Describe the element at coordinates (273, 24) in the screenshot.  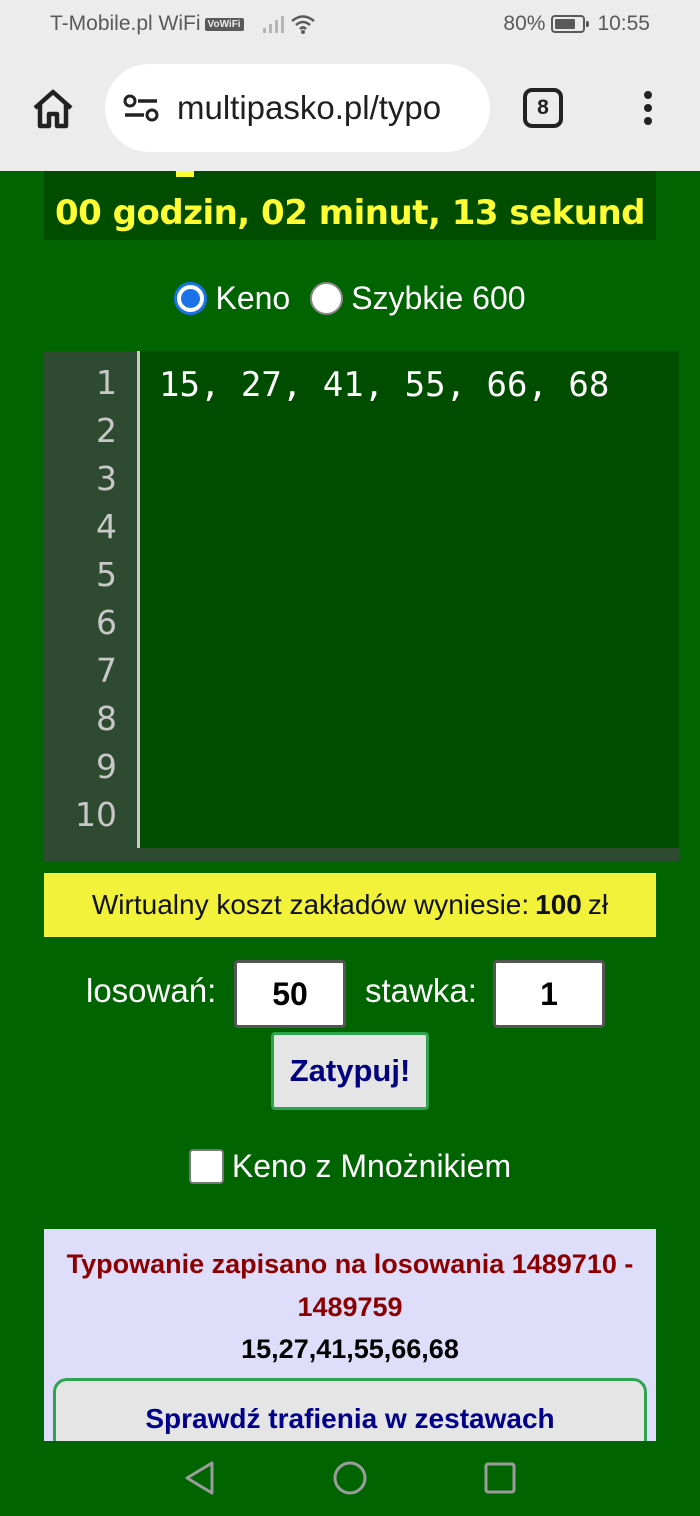
I see `signal-icon` at that location.